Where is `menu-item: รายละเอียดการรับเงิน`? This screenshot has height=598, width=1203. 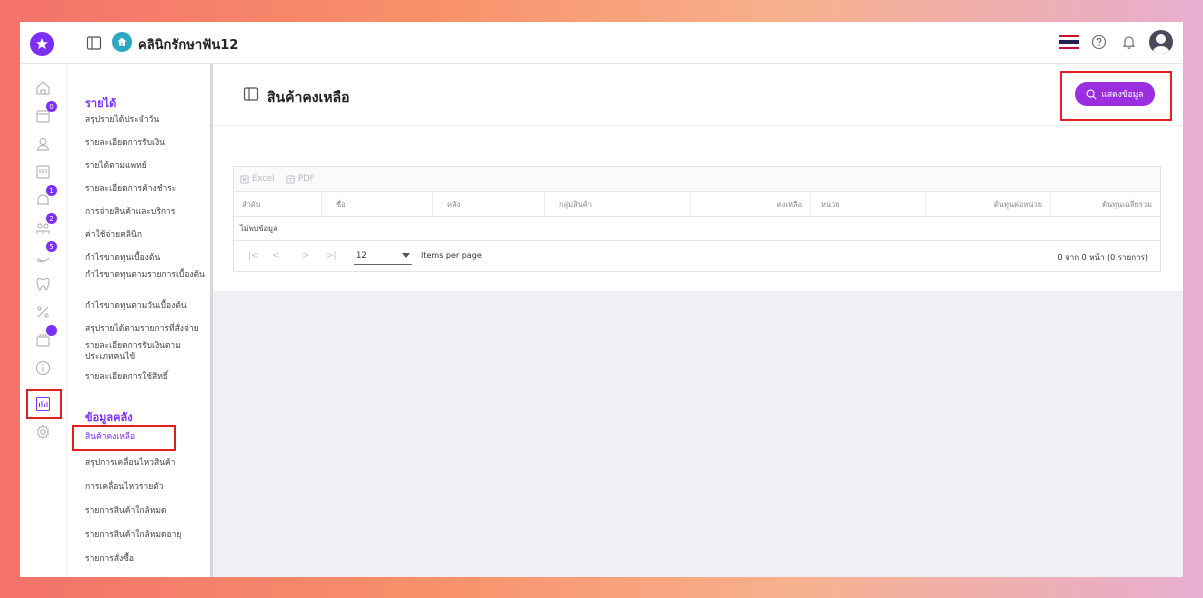 menu-item: รายละเอียดการรับเงิน is located at coordinates (147, 143).